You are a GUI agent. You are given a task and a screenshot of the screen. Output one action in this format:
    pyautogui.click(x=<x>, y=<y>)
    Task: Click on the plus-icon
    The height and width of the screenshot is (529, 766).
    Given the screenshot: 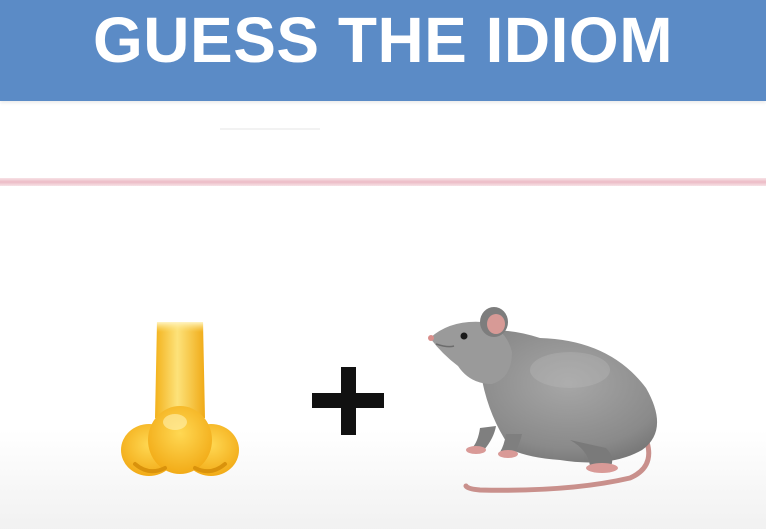 What is the action you would take?
    pyautogui.click(x=348, y=401)
    